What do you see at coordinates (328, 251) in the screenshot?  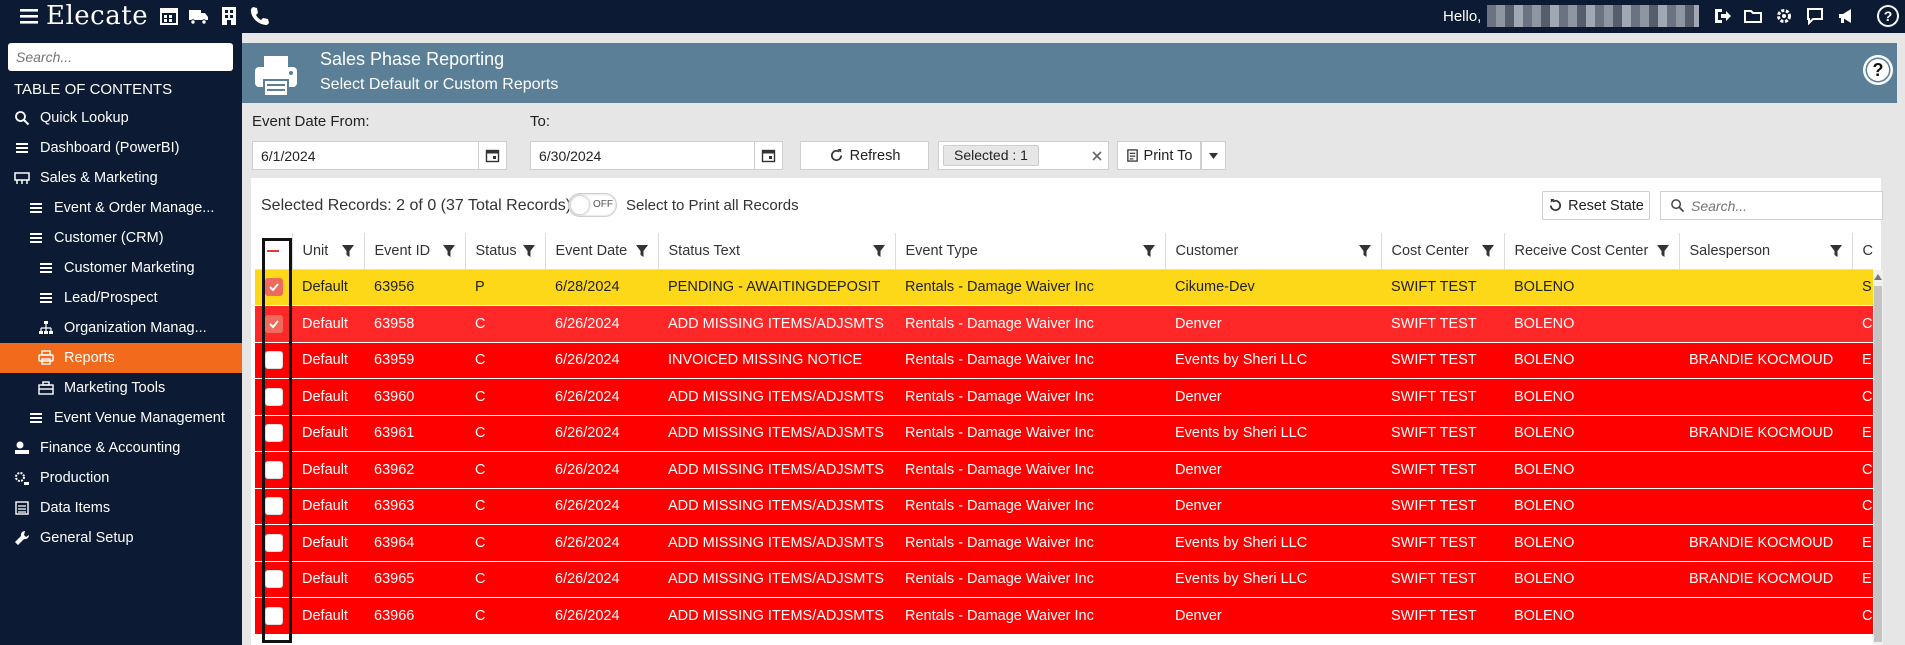 I see `column-header-unit: Unit` at bounding box center [328, 251].